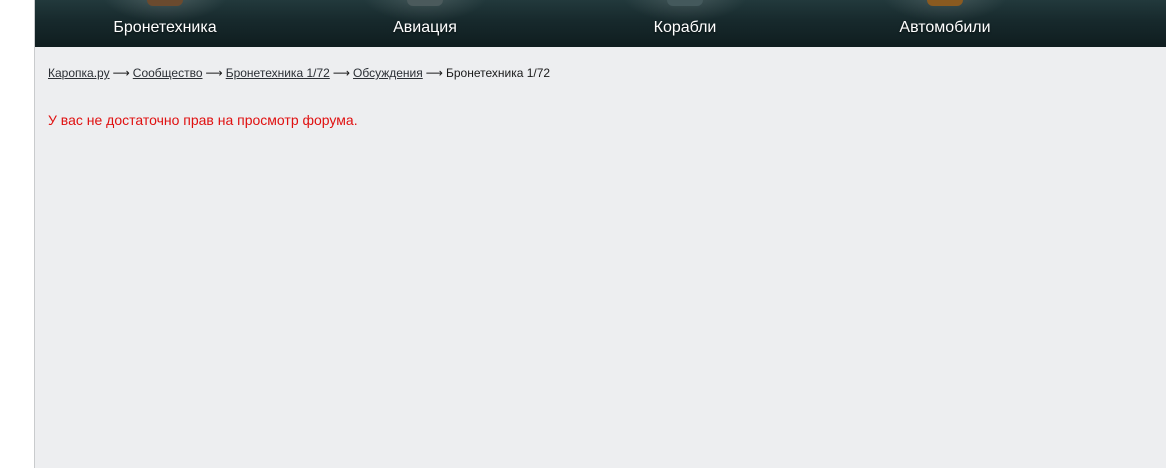 This screenshot has width=1166, height=468. What do you see at coordinates (945, 27) in the screenshot?
I see `nav-item-label: Автомобили` at bounding box center [945, 27].